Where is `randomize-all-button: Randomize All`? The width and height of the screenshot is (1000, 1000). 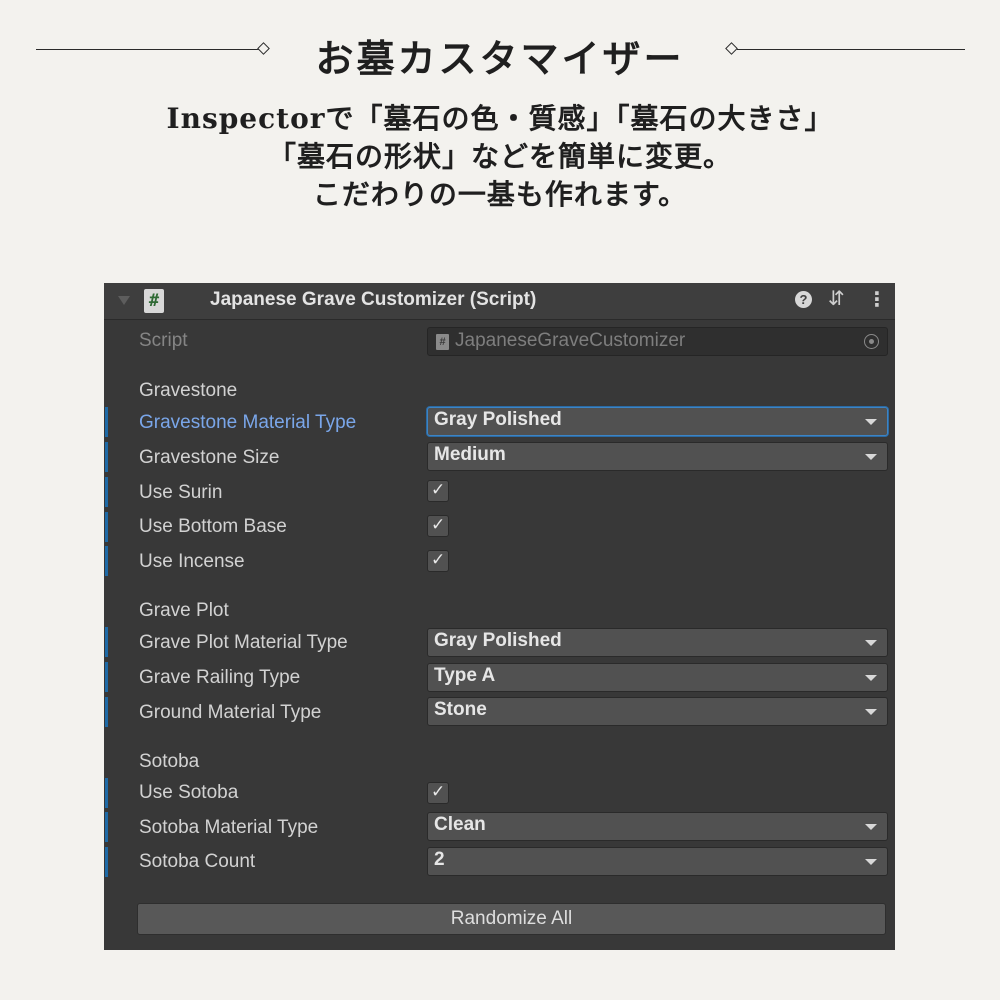
randomize-all-button: Randomize All is located at coordinates (511, 919).